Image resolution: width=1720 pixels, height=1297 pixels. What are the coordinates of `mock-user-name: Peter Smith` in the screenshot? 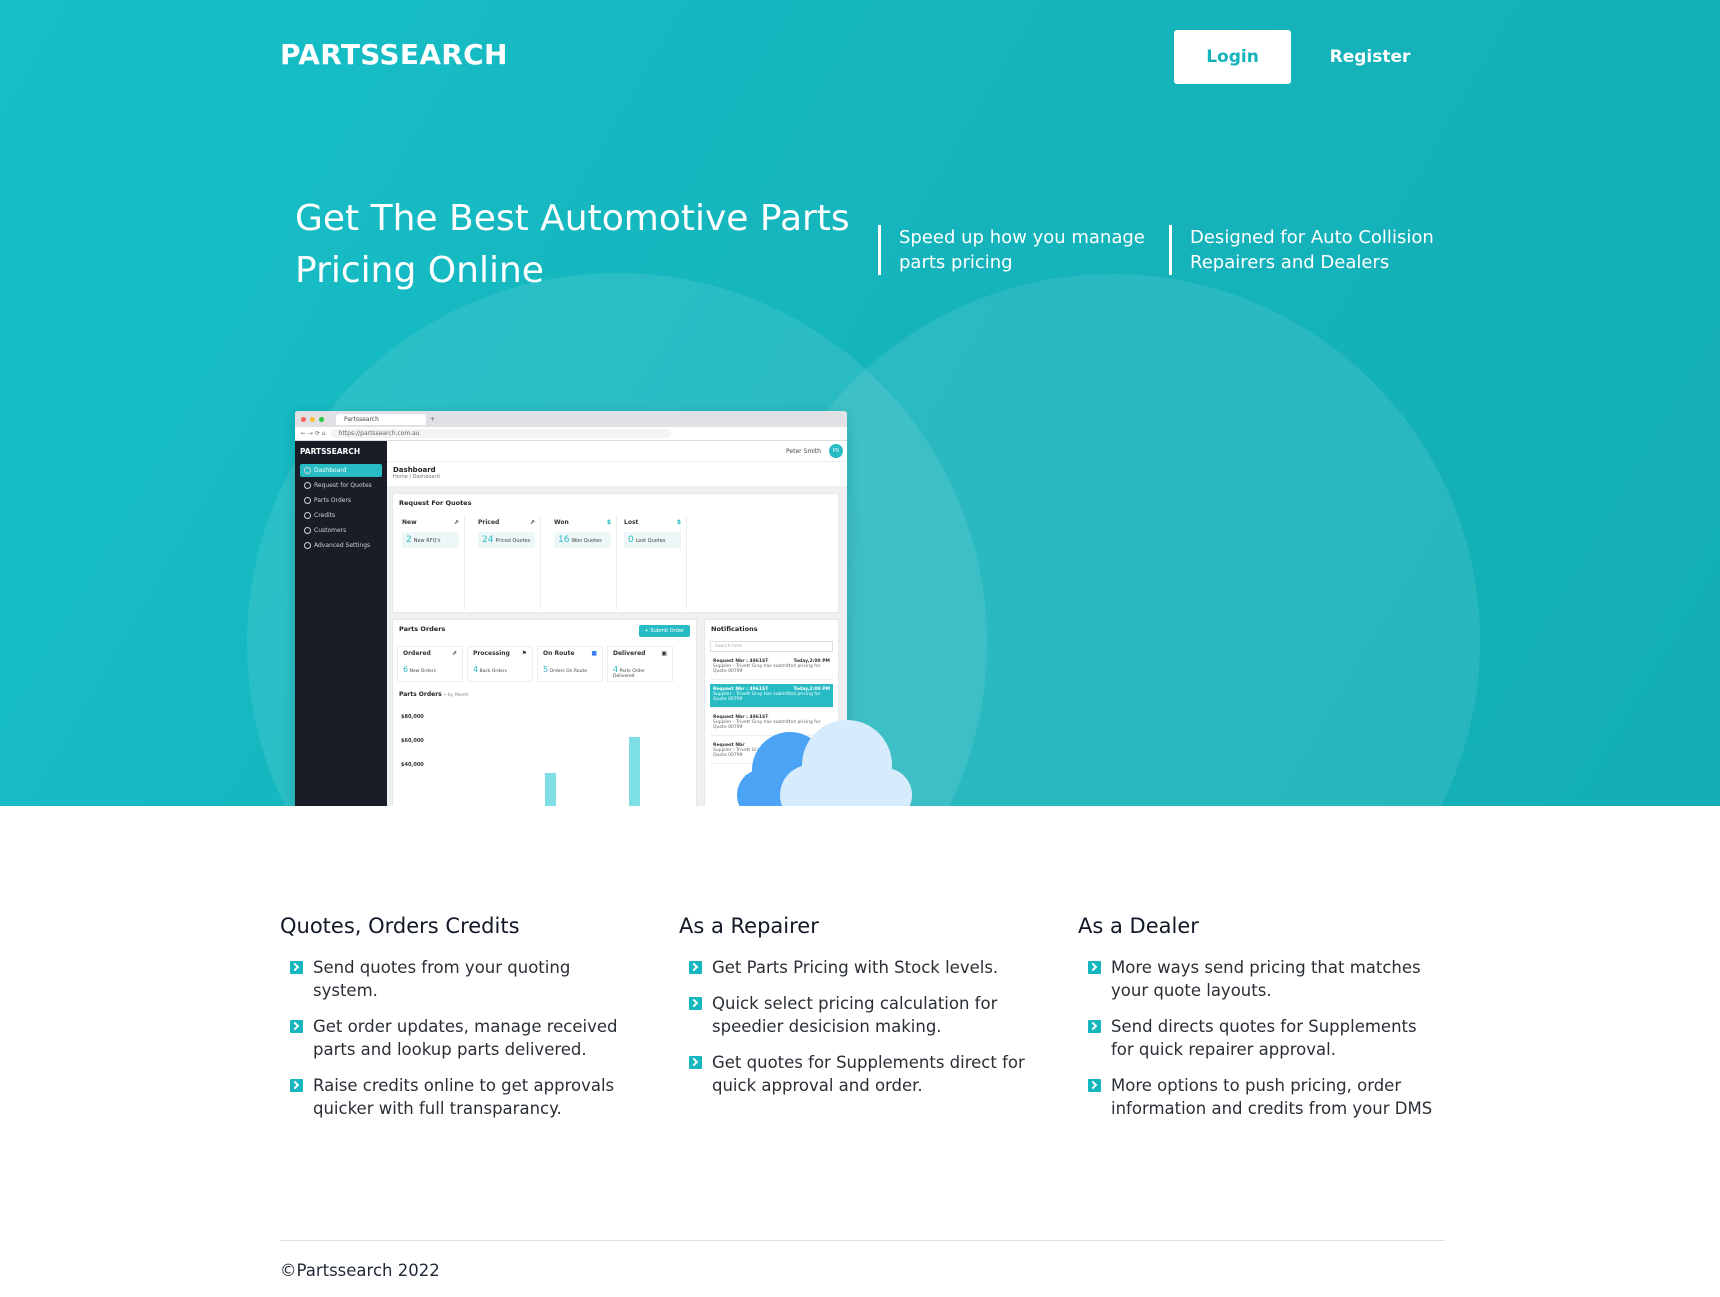 It's located at (803, 451).